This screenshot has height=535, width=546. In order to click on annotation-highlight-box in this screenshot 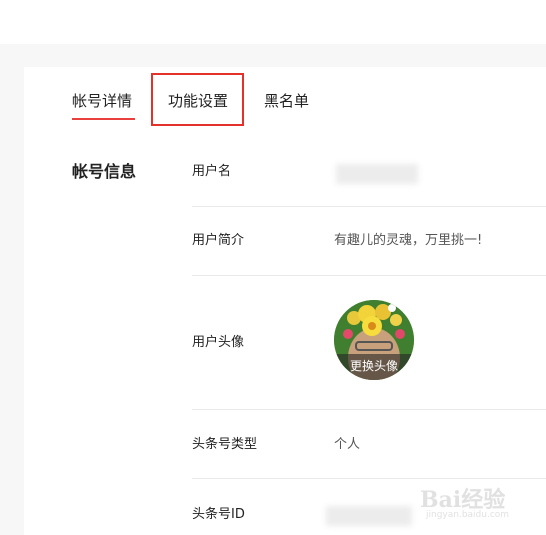, I will do `click(197, 99)`.